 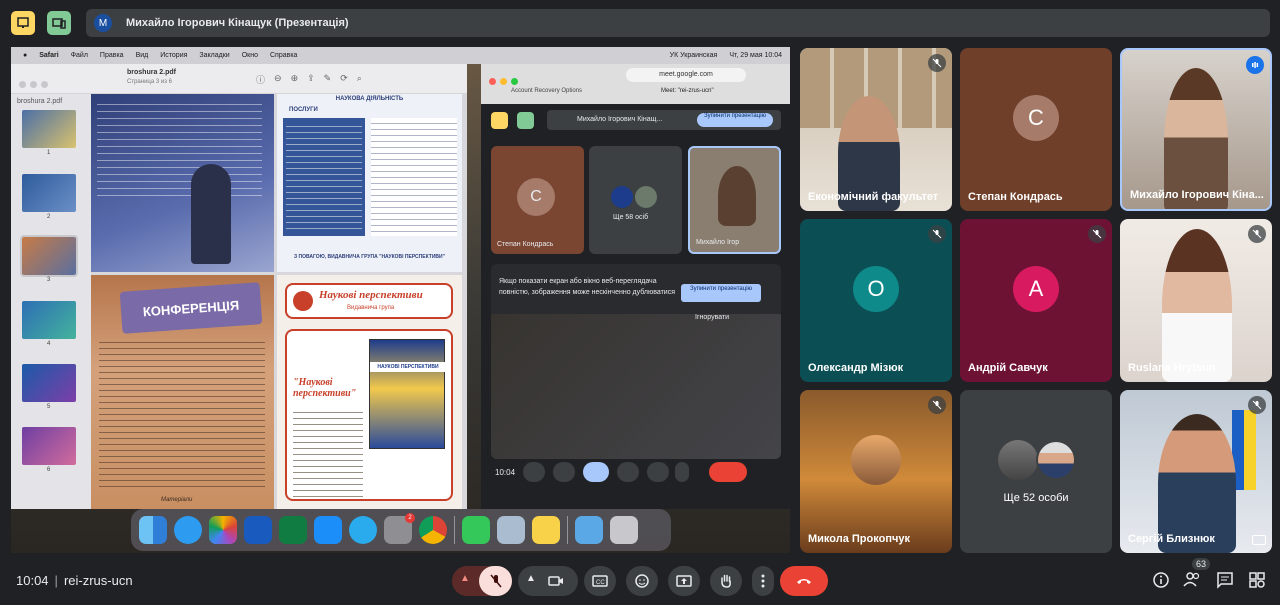 I want to click on chat-icon, so click(x=1225, y=580).